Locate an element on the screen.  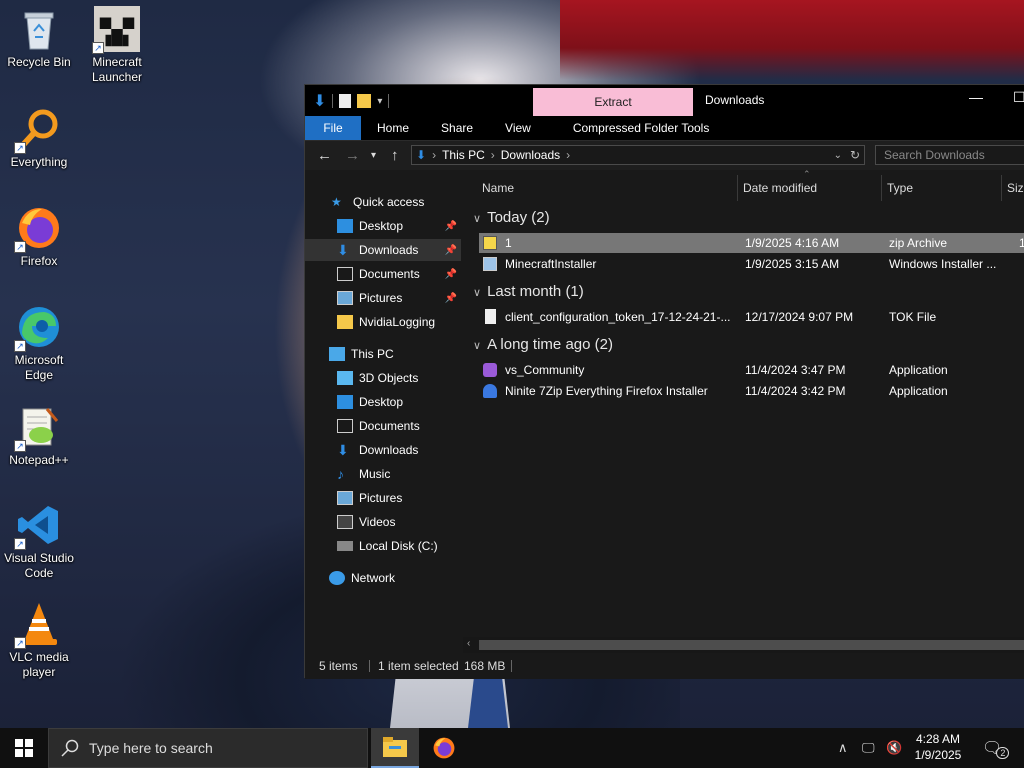
maximize-icon: ☐ is located at coordinates (1018, 97).